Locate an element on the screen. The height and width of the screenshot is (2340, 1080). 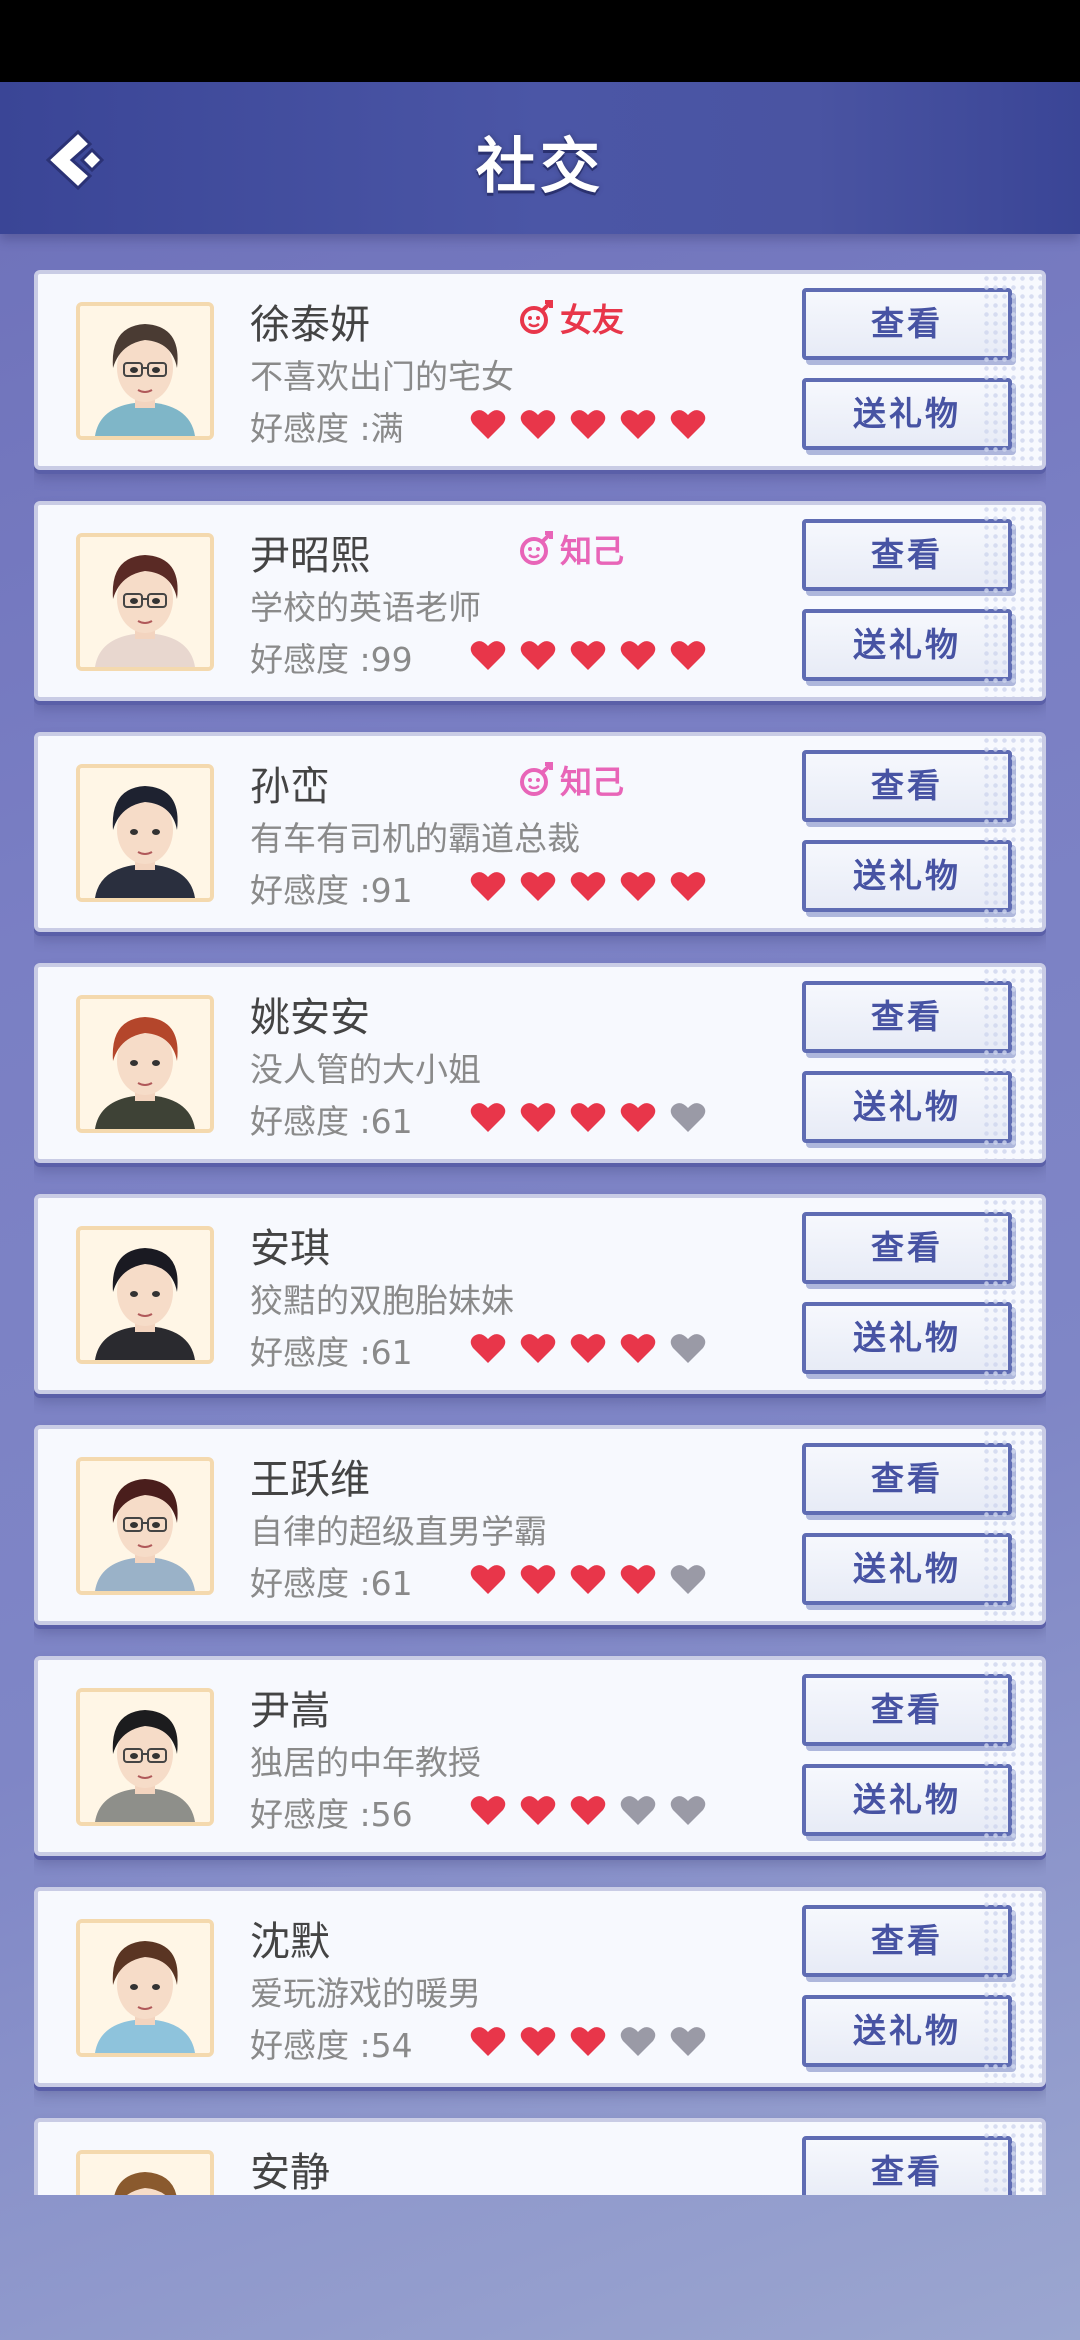
relation-badge: 知己 is located at coordinates (571, 549).